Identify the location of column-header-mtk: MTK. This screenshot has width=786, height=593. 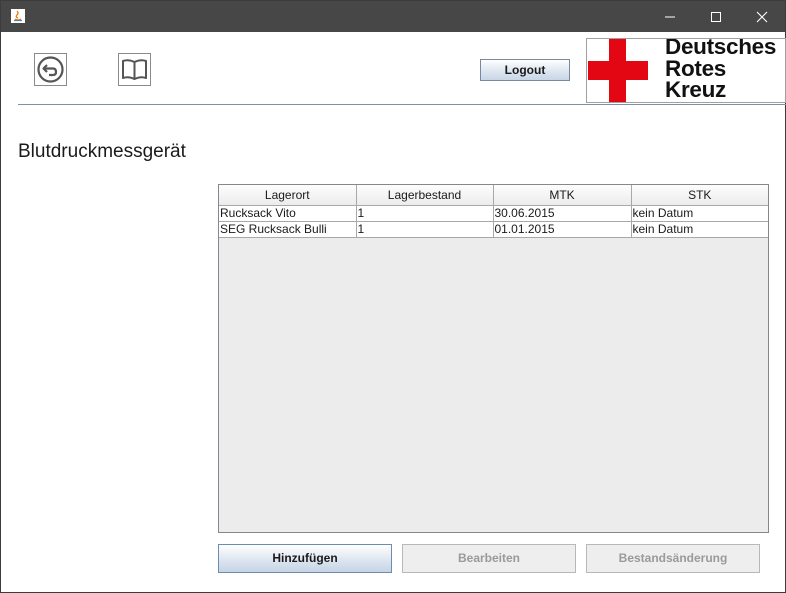
(562, 195).